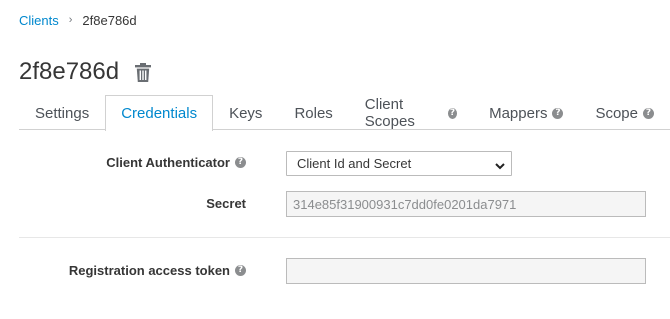  What do you see at coordinates (109, 20) in the screenshot?
I see `breadcrumb-current: 2f8e786d` at bounding box center [109, 20].